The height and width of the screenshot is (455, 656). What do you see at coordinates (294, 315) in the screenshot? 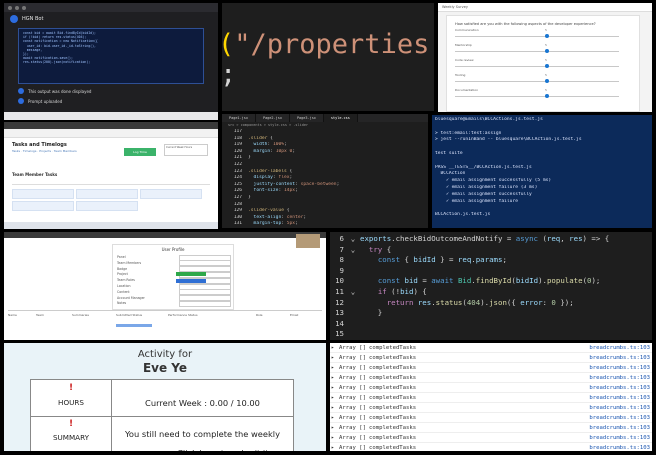
I see `table-header: Email` at bounding box center [294, 315].